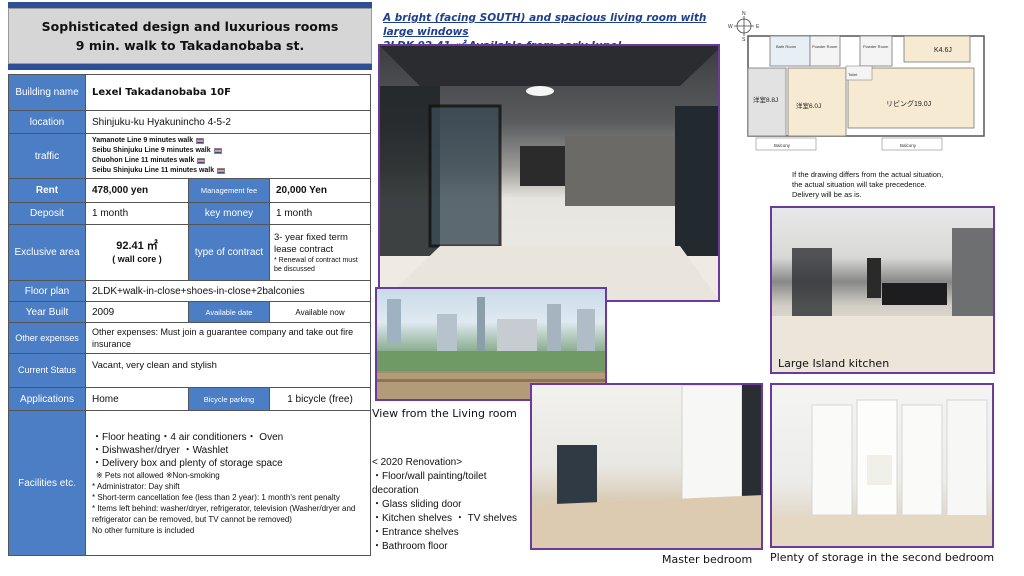  Describe the element at coordinates (47, 252) in the screenshot. I see `exclusive-area-label: Exclusive area` at that location.